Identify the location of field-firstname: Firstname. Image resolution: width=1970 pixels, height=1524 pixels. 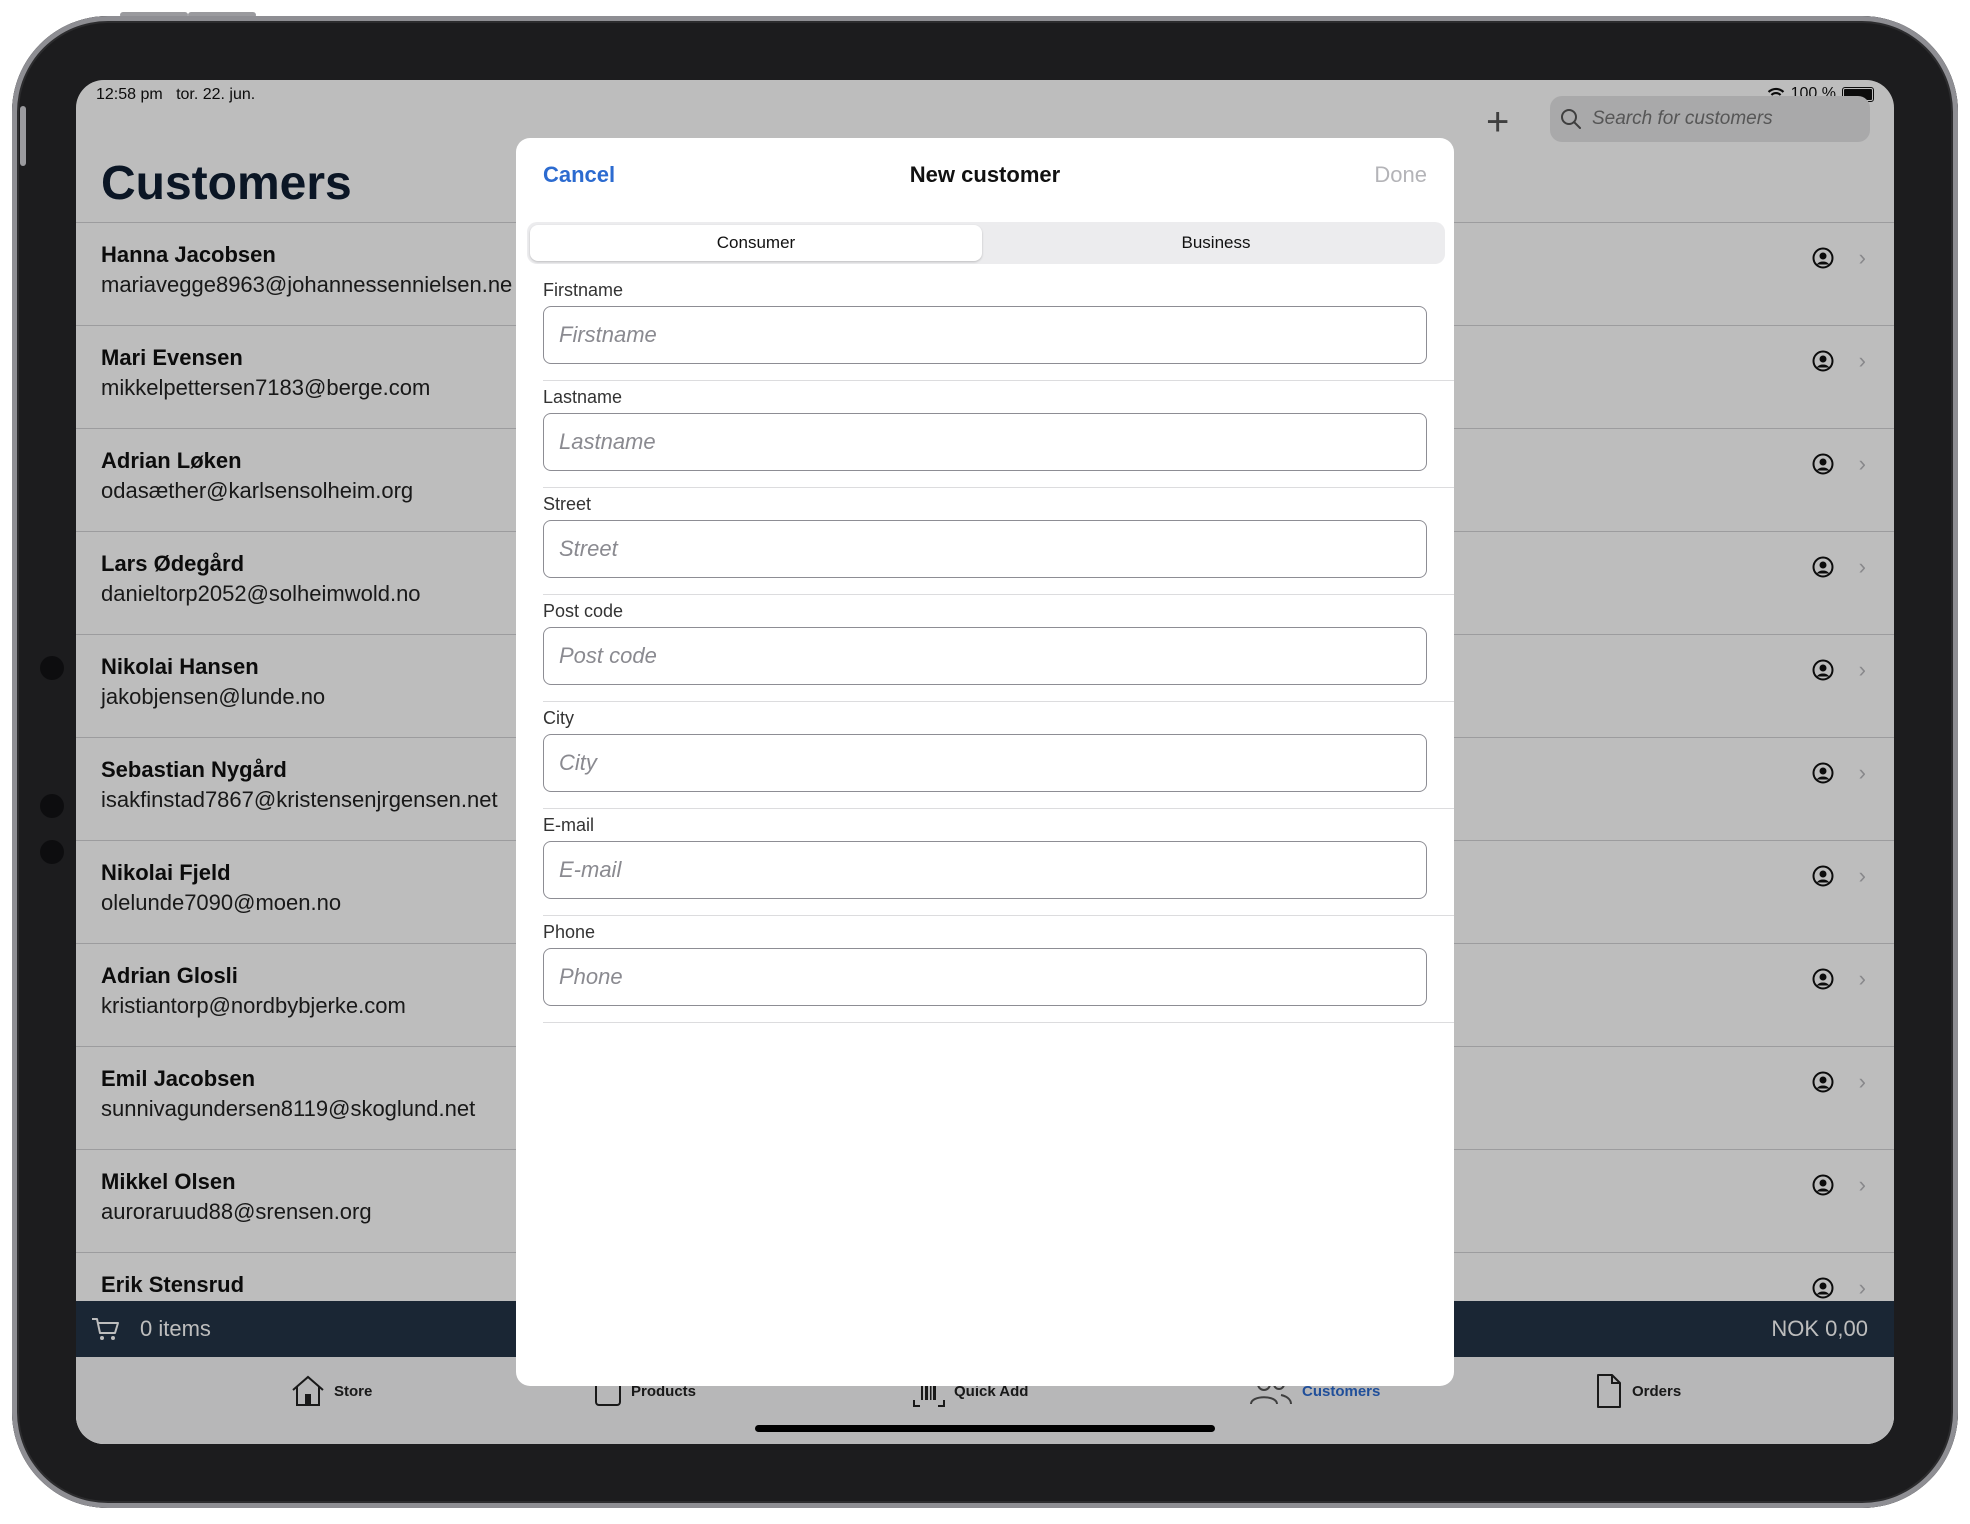
(985, 327).